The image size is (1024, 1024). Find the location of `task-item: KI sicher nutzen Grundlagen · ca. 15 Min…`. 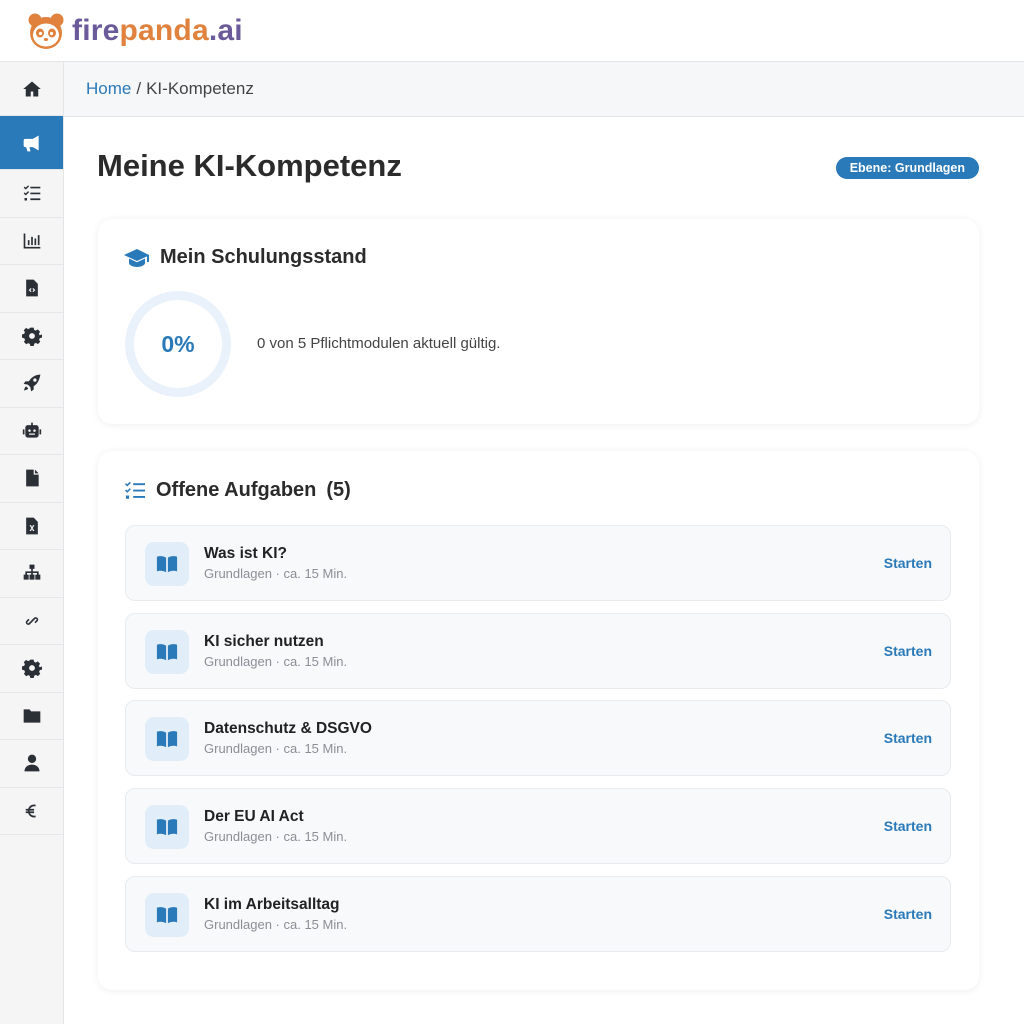

task-item: KI sicher nutzen Grundlagen · ca. 15 Min… is located at coordinates (538, 651).